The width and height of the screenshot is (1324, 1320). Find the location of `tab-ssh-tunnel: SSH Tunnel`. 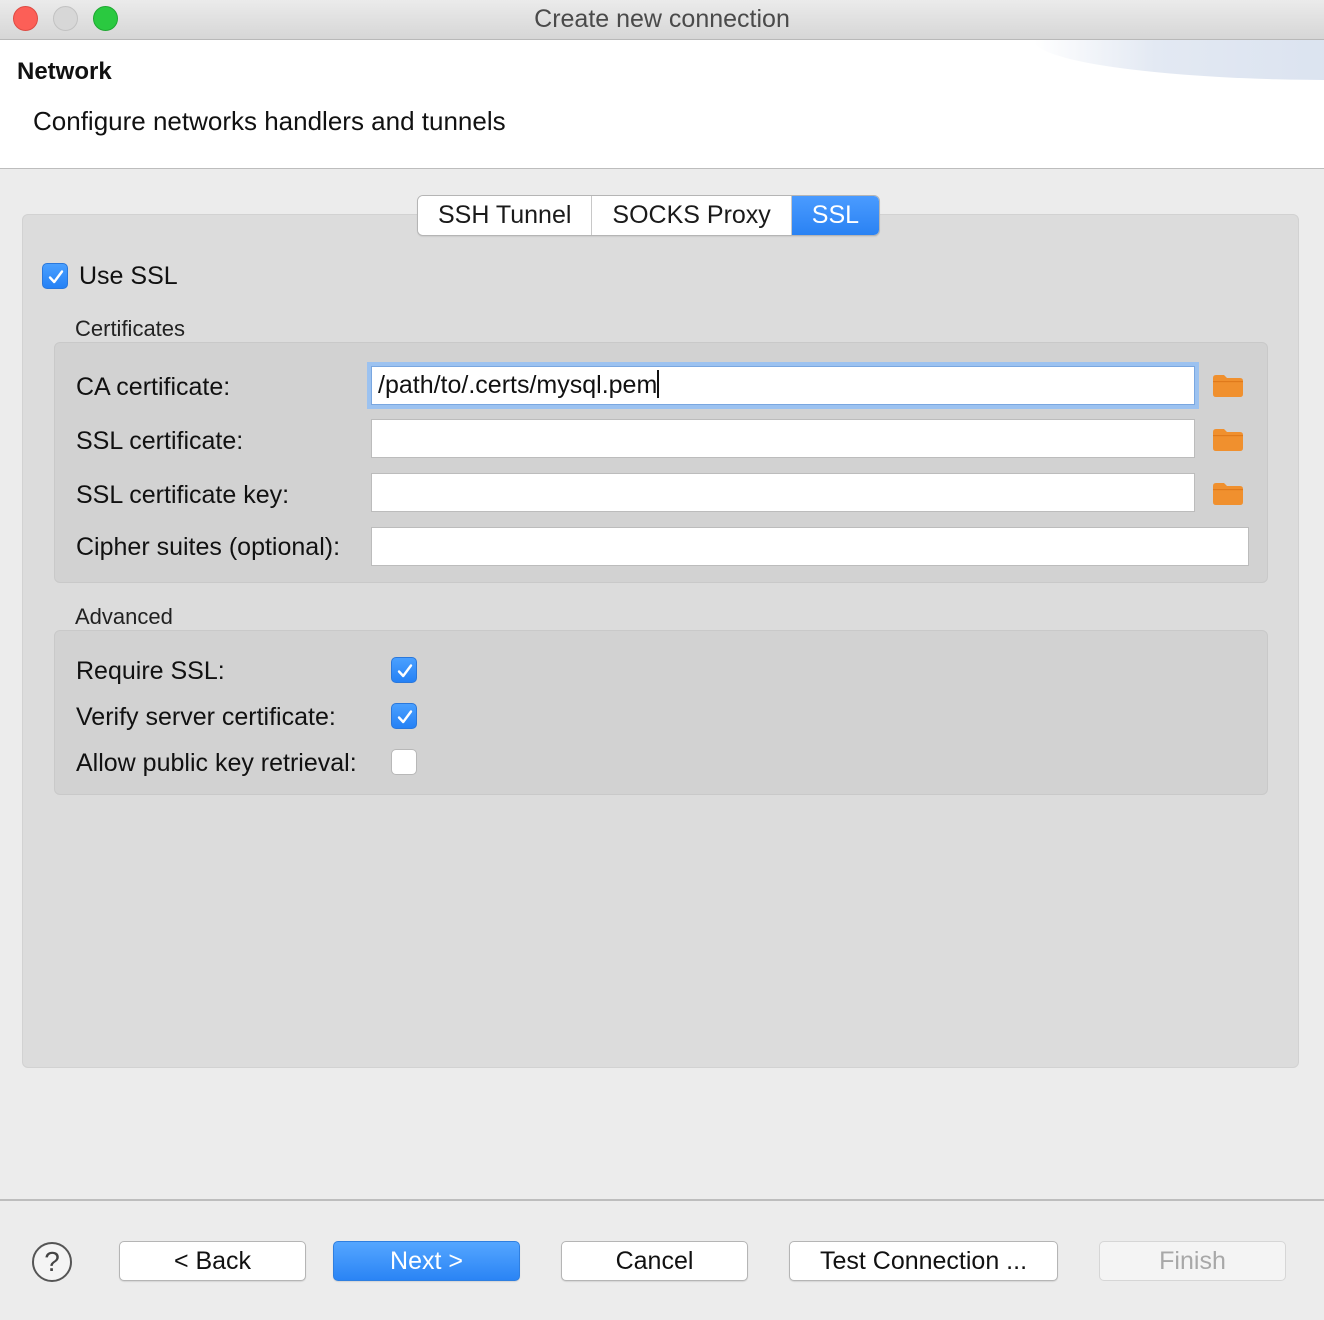

tab-ssh-tunnel: SSH Tunnel is located at coordinates (505, 215).